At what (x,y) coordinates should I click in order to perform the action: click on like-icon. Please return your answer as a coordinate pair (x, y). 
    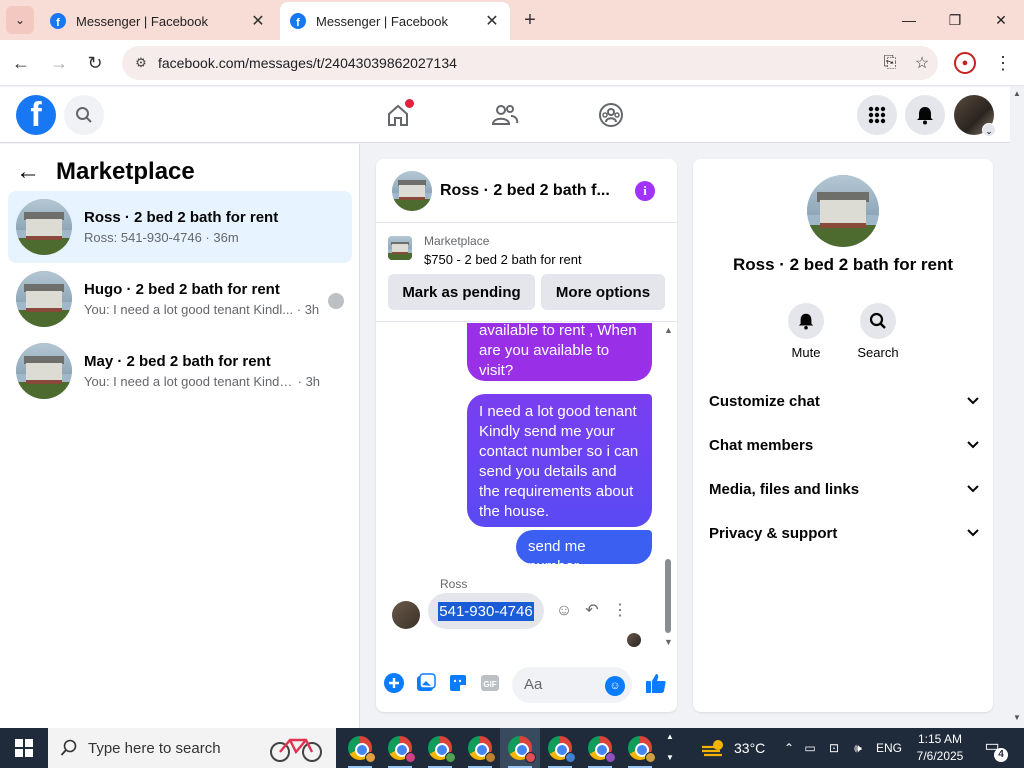
    Looking at the image, I should click on (656, 683).